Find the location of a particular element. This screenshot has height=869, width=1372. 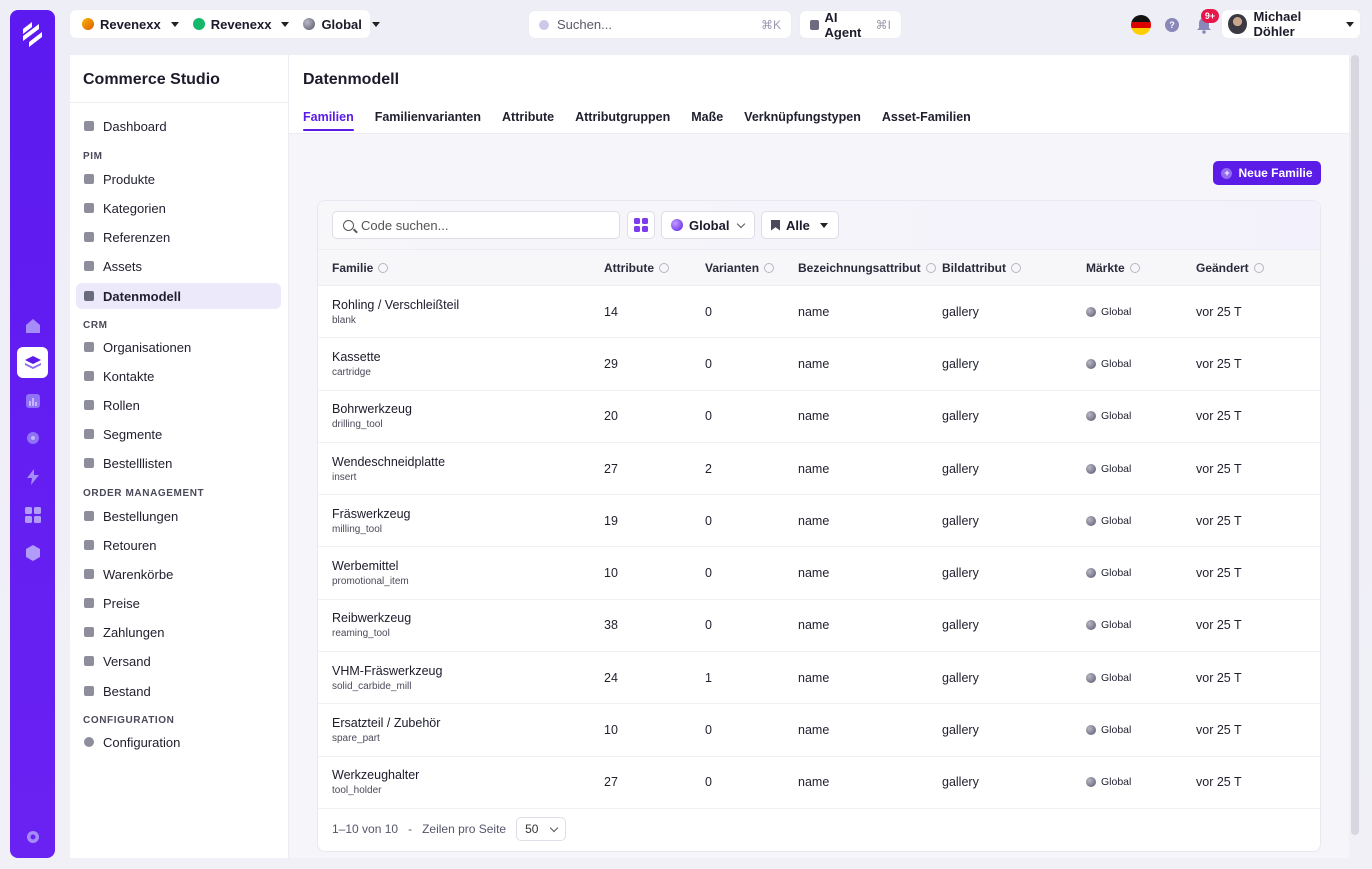

column-header-bildattribut: Bildattribut is located at coordinates (1014, 267).